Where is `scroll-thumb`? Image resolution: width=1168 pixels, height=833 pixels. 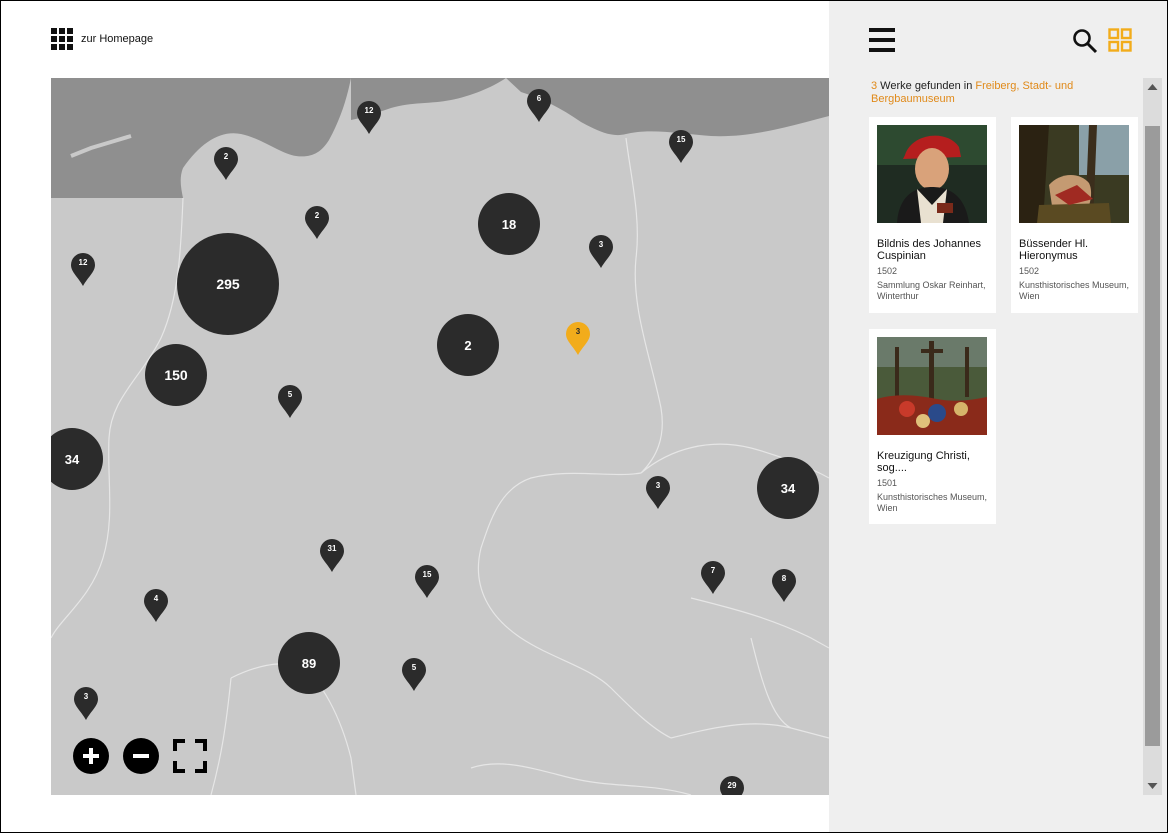
scroll-thumb is located at coordinates (1152, 436).